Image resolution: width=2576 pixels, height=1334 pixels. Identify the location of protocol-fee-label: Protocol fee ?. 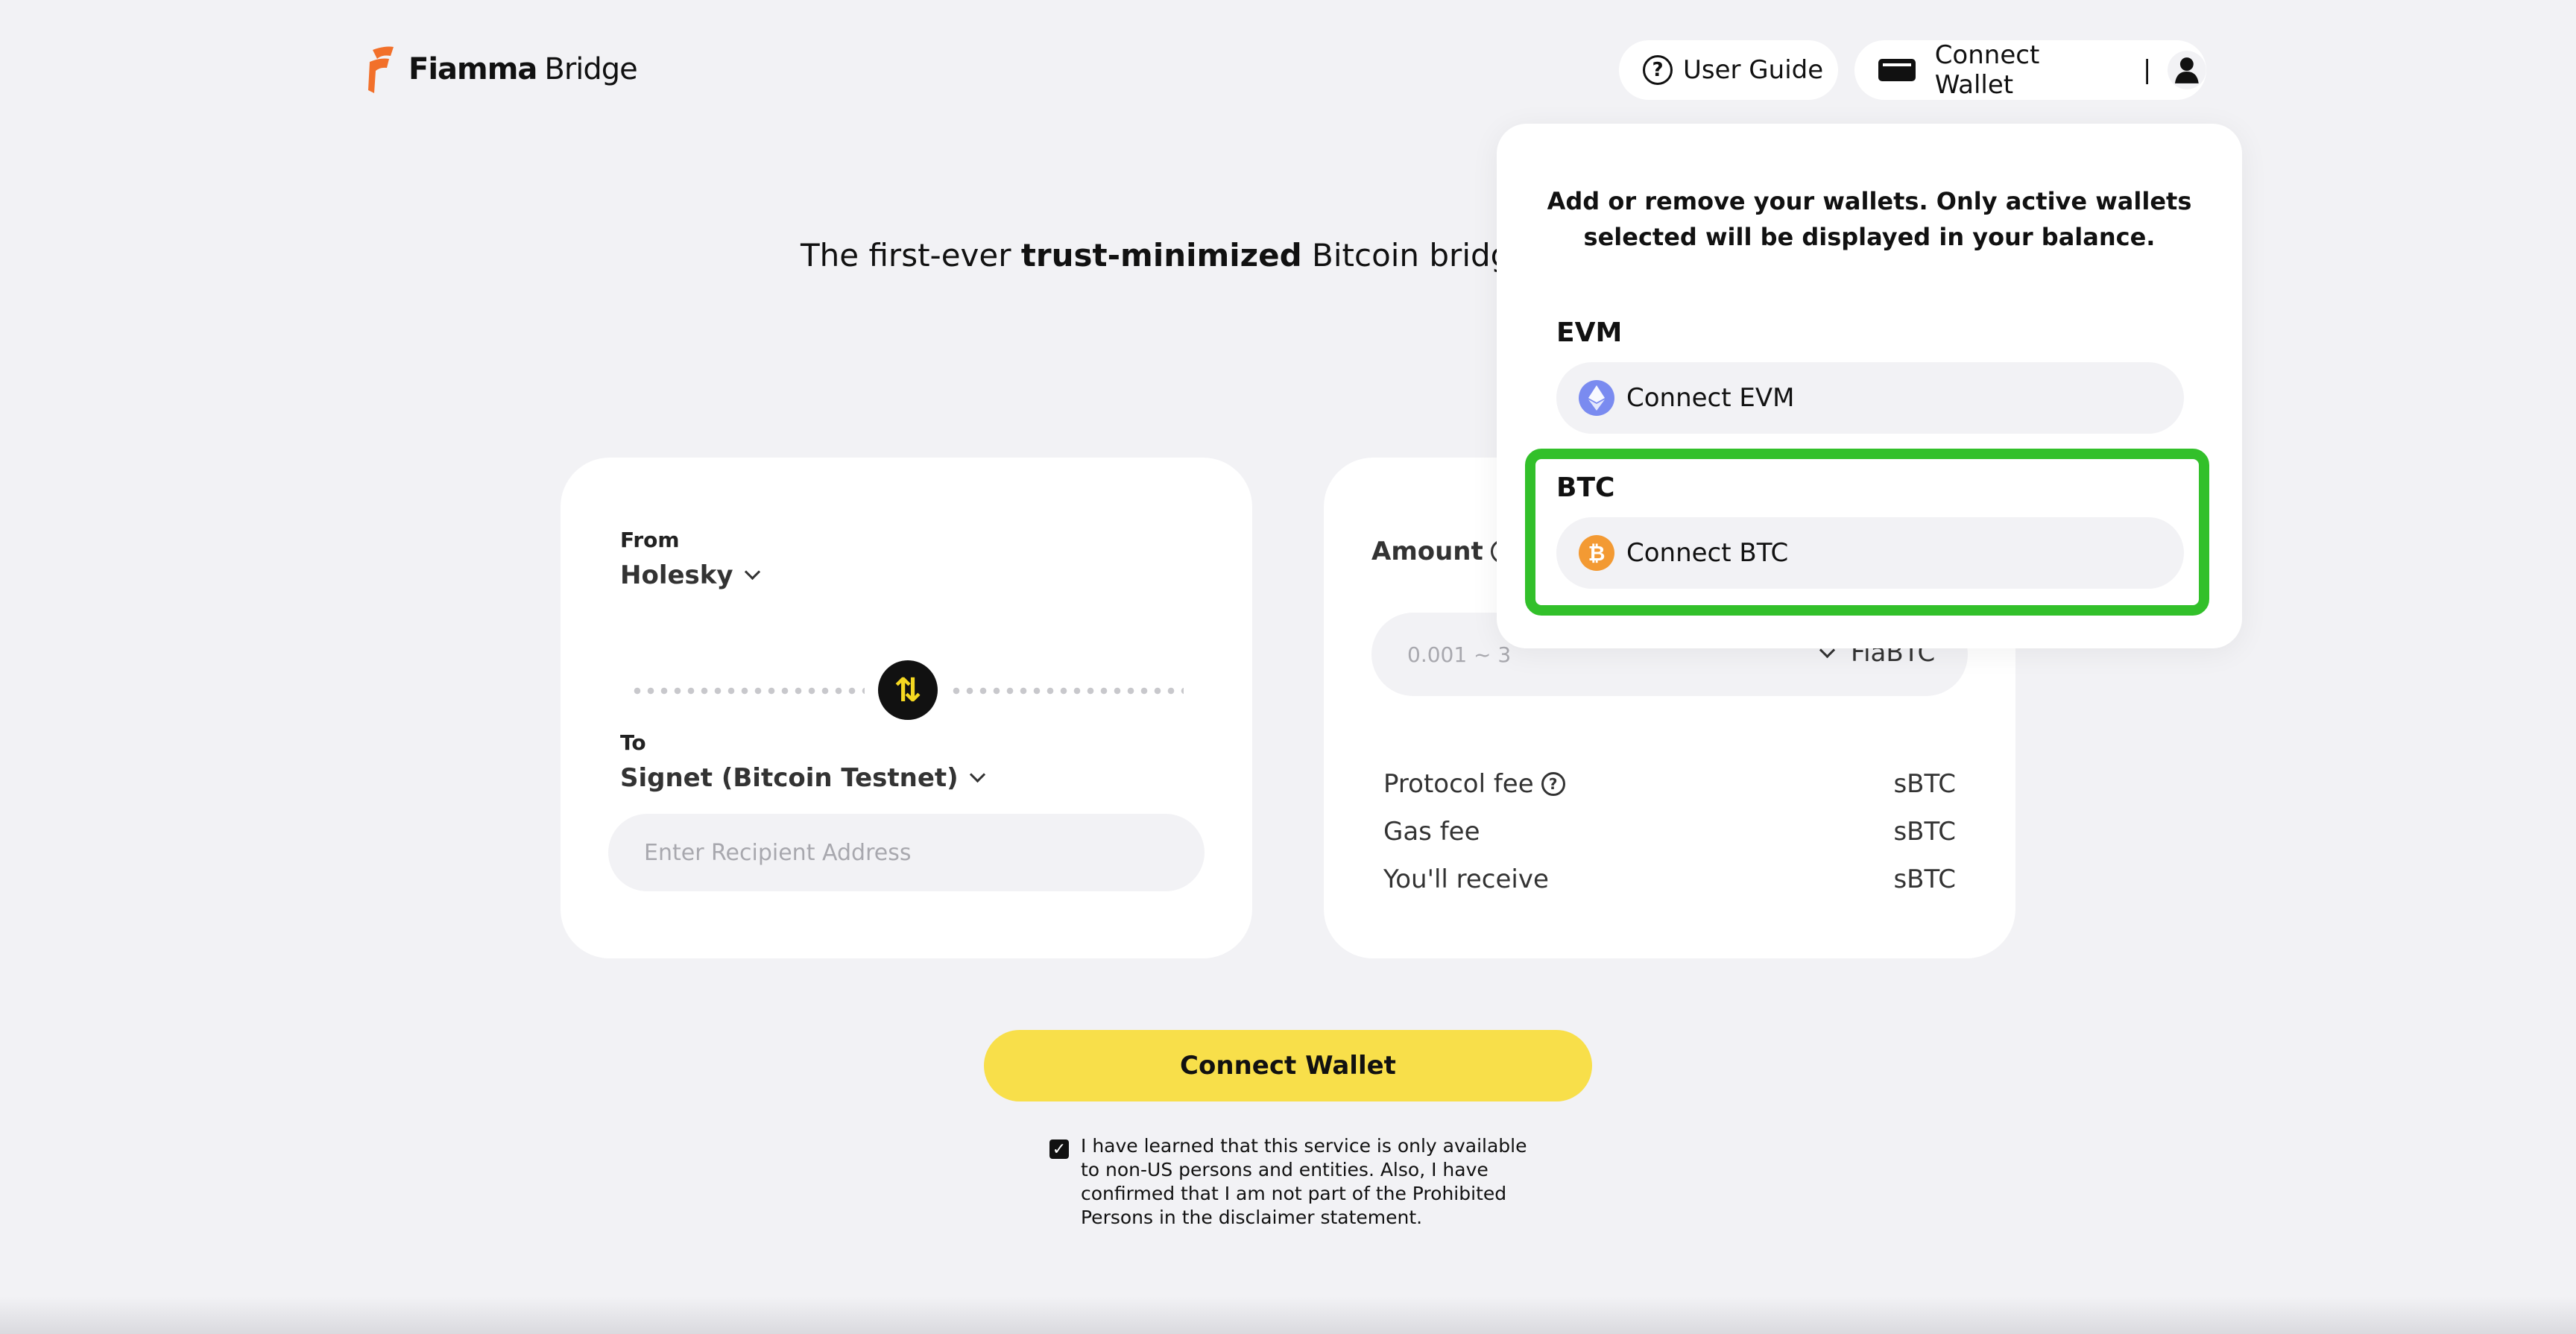
(1474, 784).